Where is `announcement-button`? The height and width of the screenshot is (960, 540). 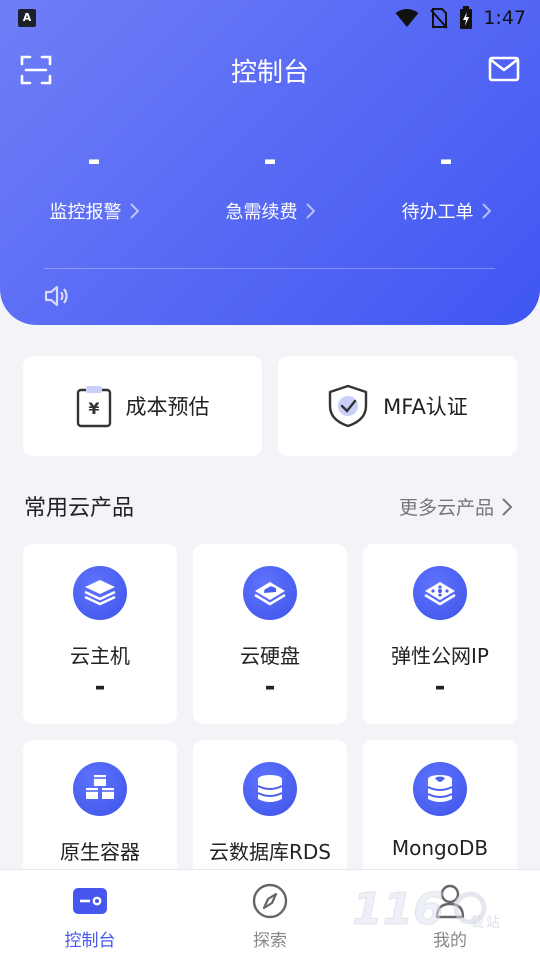
announcement-button is located at coordinates (57, 298).